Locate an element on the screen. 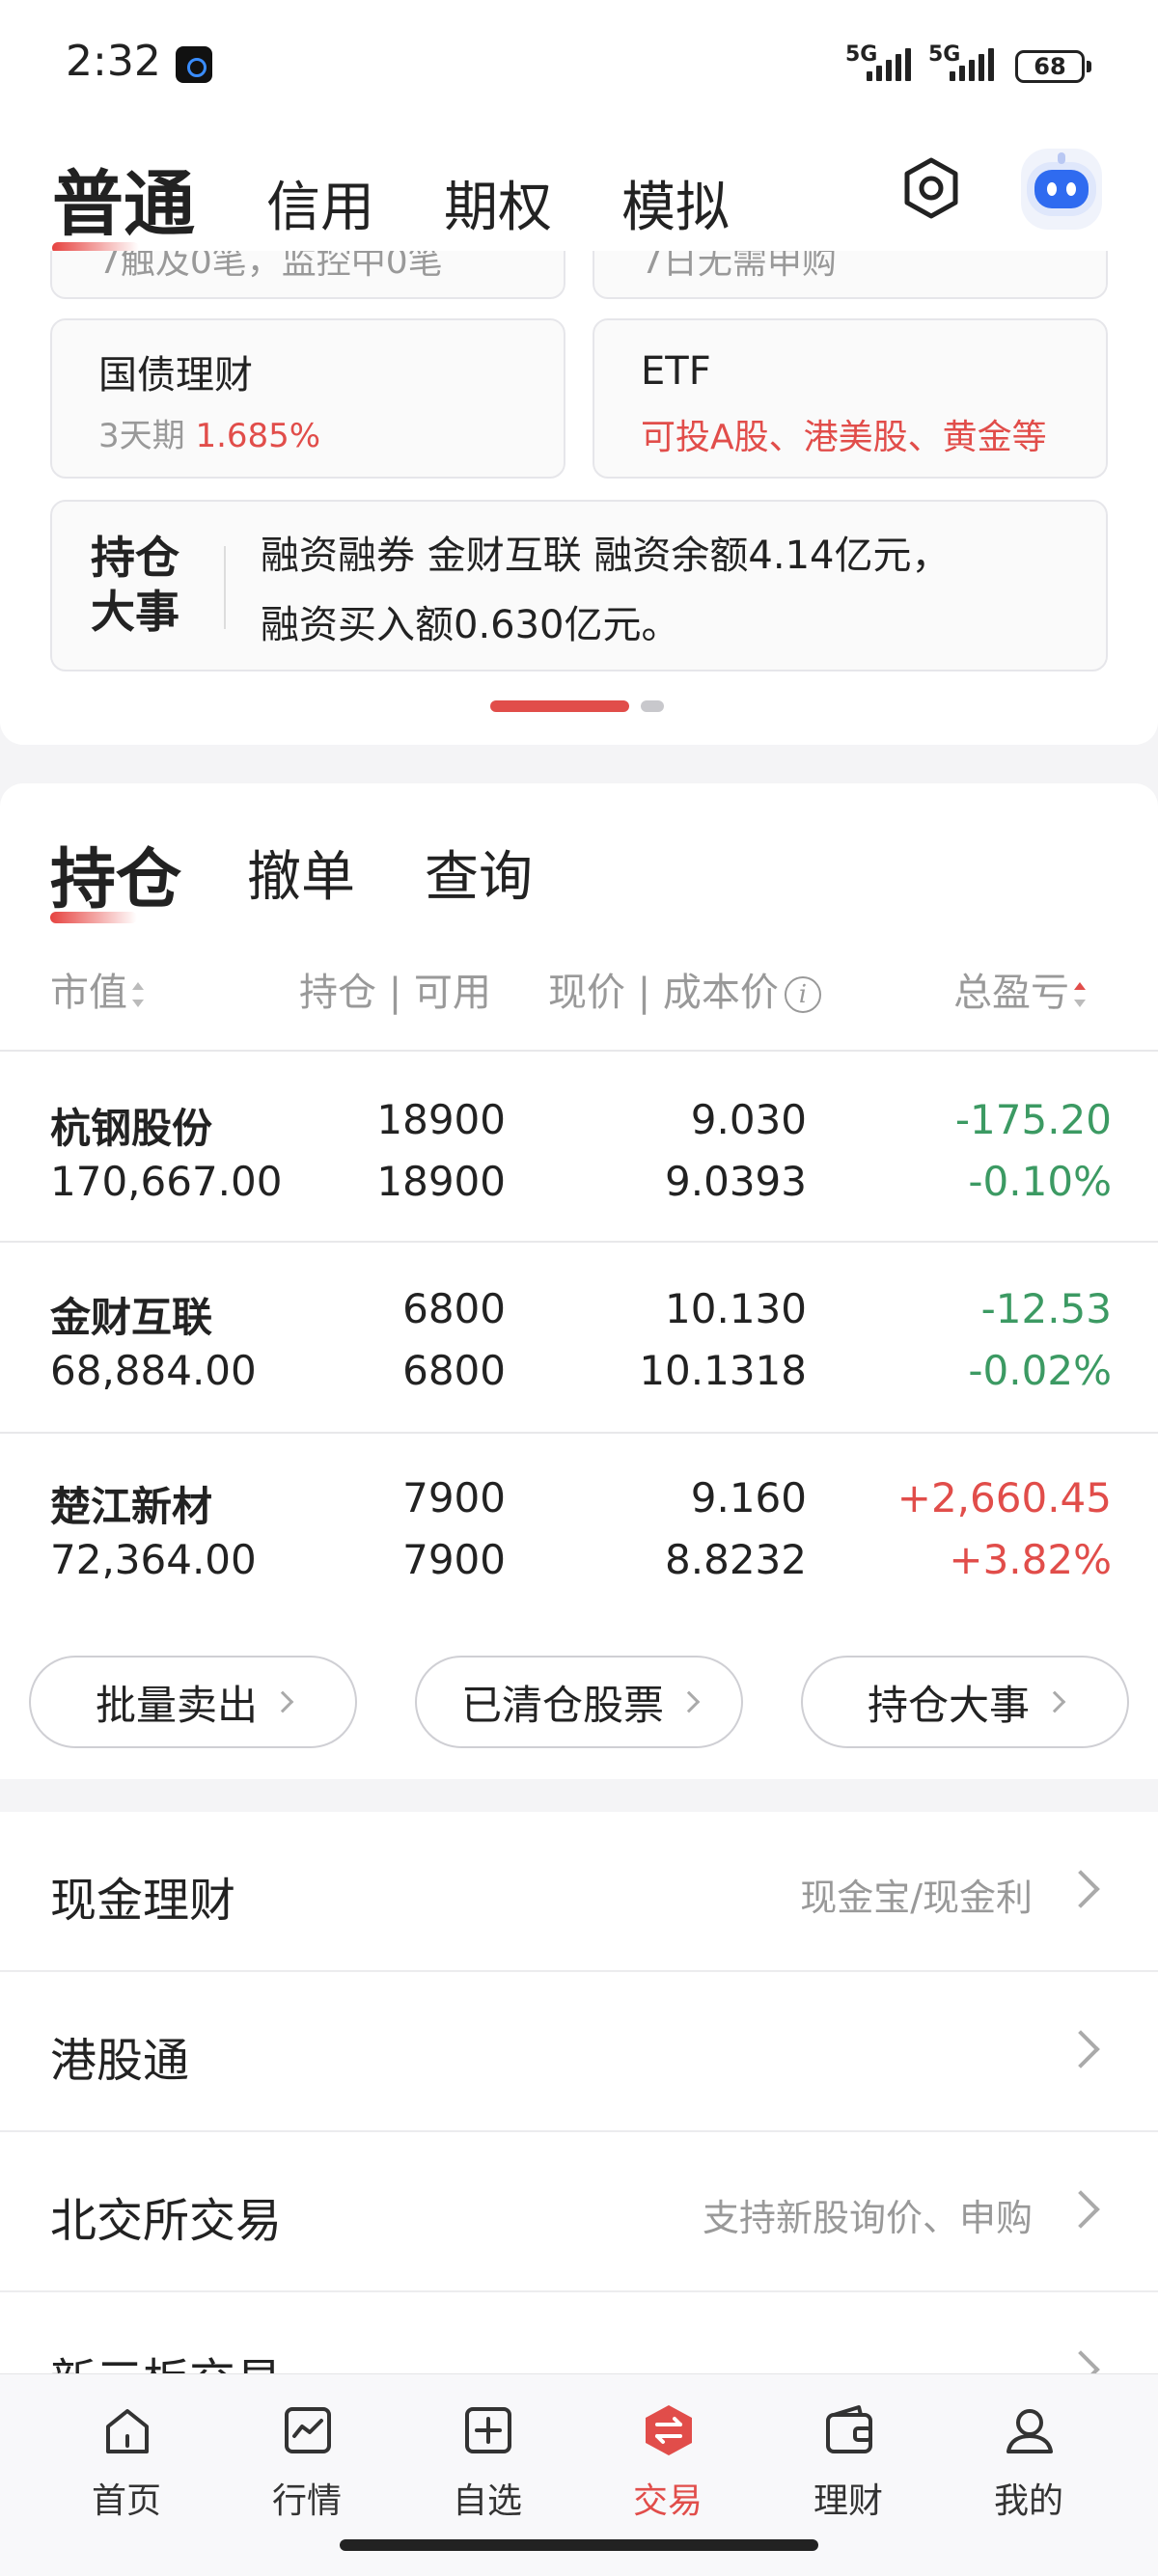 The width and height of the screenshot is (1158, 2576). pager-dot-active is located at coordinates (559, 706).